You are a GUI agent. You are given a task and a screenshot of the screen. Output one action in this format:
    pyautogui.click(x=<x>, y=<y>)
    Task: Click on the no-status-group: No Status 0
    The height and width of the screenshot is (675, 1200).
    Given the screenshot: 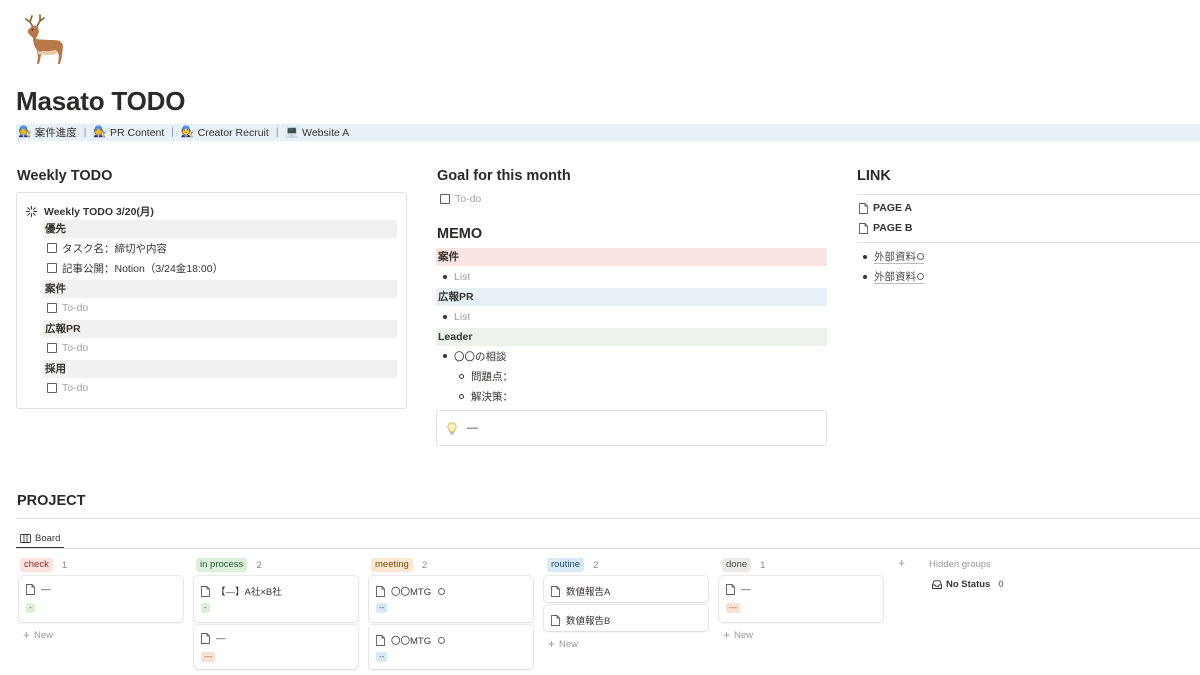 What is the action you would take?
    pyautogui.click(x=968, y=584)
    